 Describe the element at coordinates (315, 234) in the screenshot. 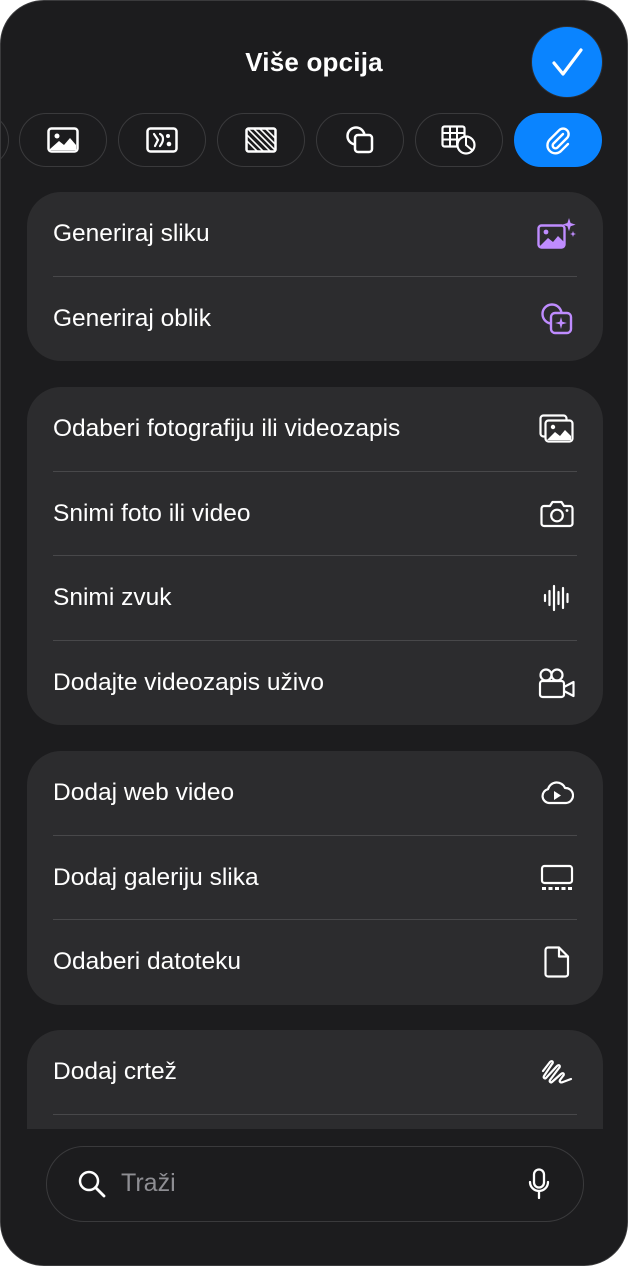

I see `generate-image-item: Generiraj sliku` at that location.